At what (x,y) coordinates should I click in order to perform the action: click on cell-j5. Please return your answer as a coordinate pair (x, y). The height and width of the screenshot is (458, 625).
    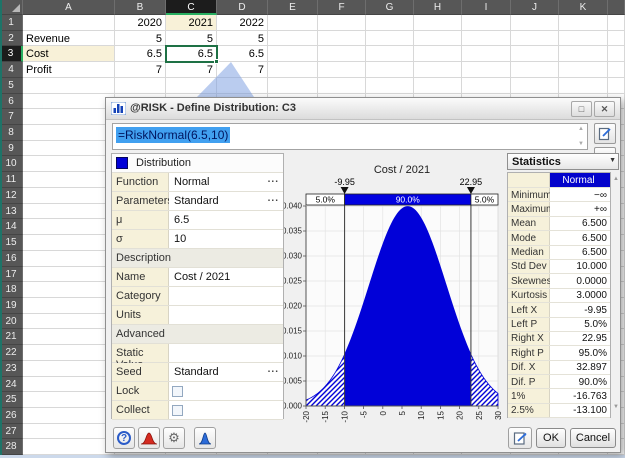
    Looking at the image, I should click on (535, 85).